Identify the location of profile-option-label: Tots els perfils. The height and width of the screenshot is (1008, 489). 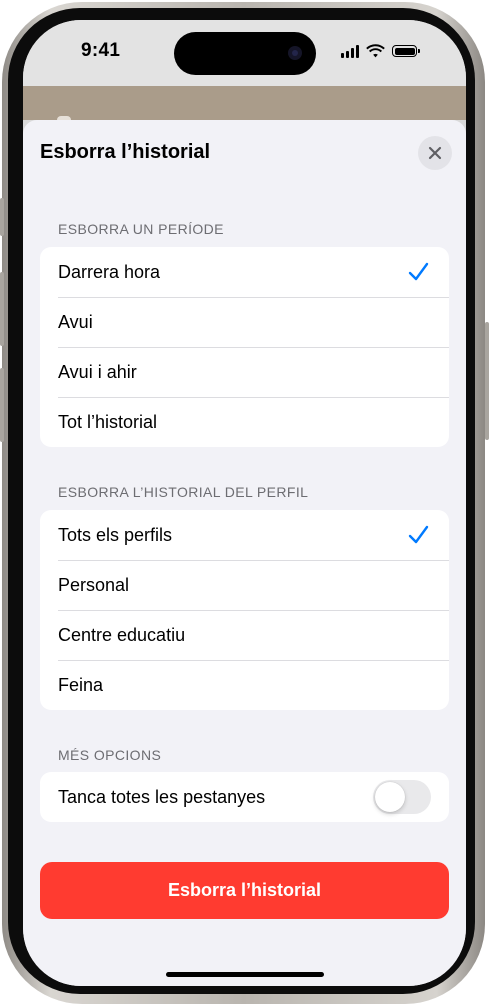
(115, 534).